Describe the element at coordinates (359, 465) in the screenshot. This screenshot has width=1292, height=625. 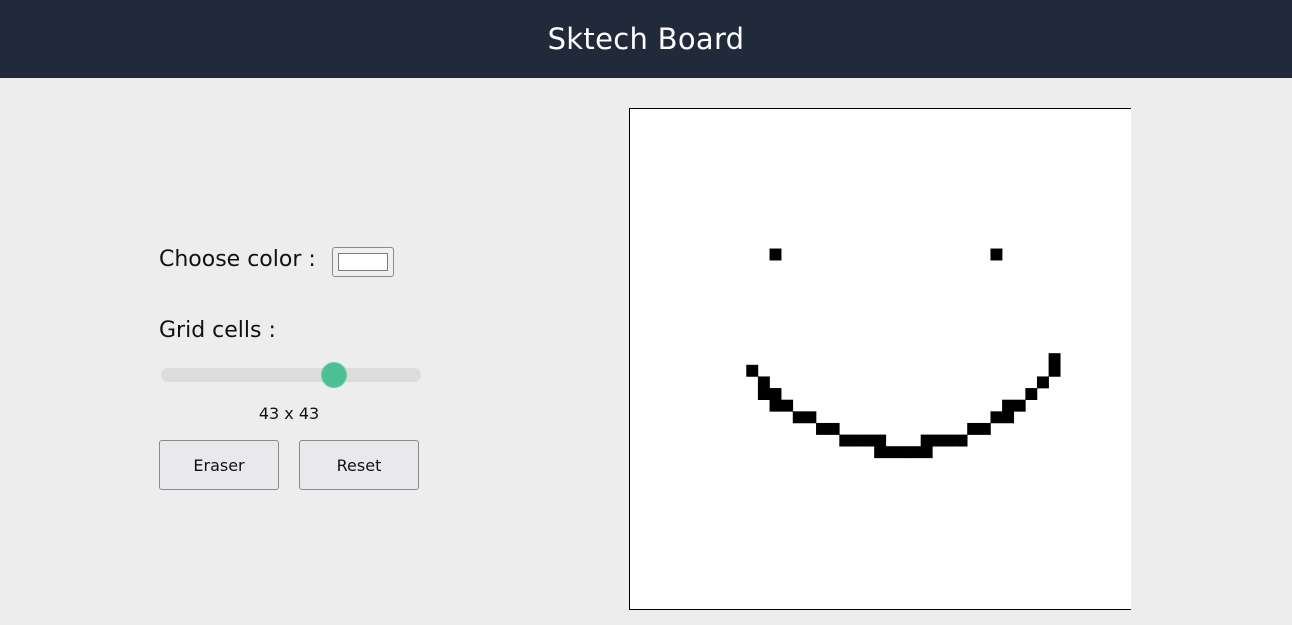
I see `reset-button: Reset` at that location.